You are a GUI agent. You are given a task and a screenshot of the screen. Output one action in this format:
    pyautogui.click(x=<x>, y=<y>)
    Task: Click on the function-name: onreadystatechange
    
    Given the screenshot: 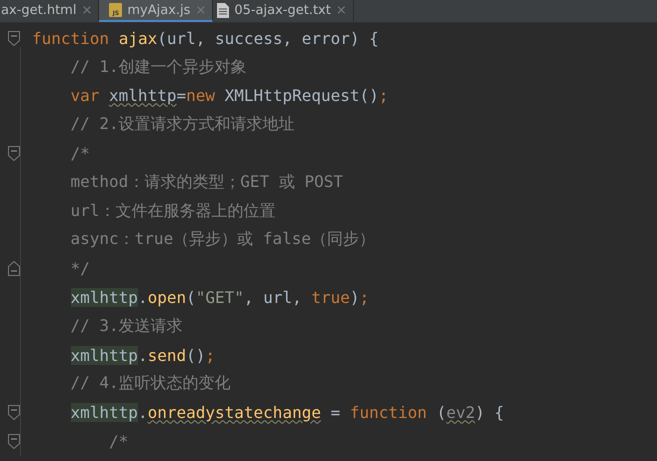 What is the action you would take?
    pyautogui.click(x=234, y=412)
    